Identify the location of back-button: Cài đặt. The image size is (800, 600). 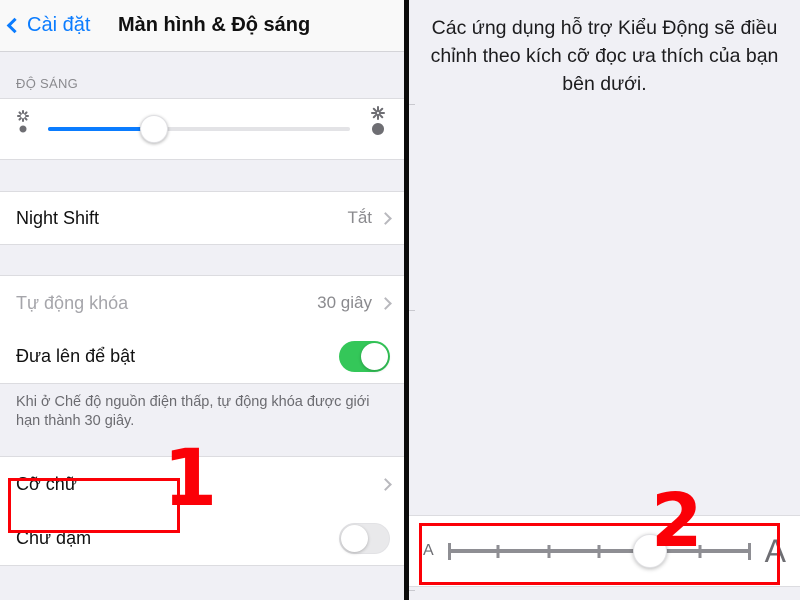
(48, 25).